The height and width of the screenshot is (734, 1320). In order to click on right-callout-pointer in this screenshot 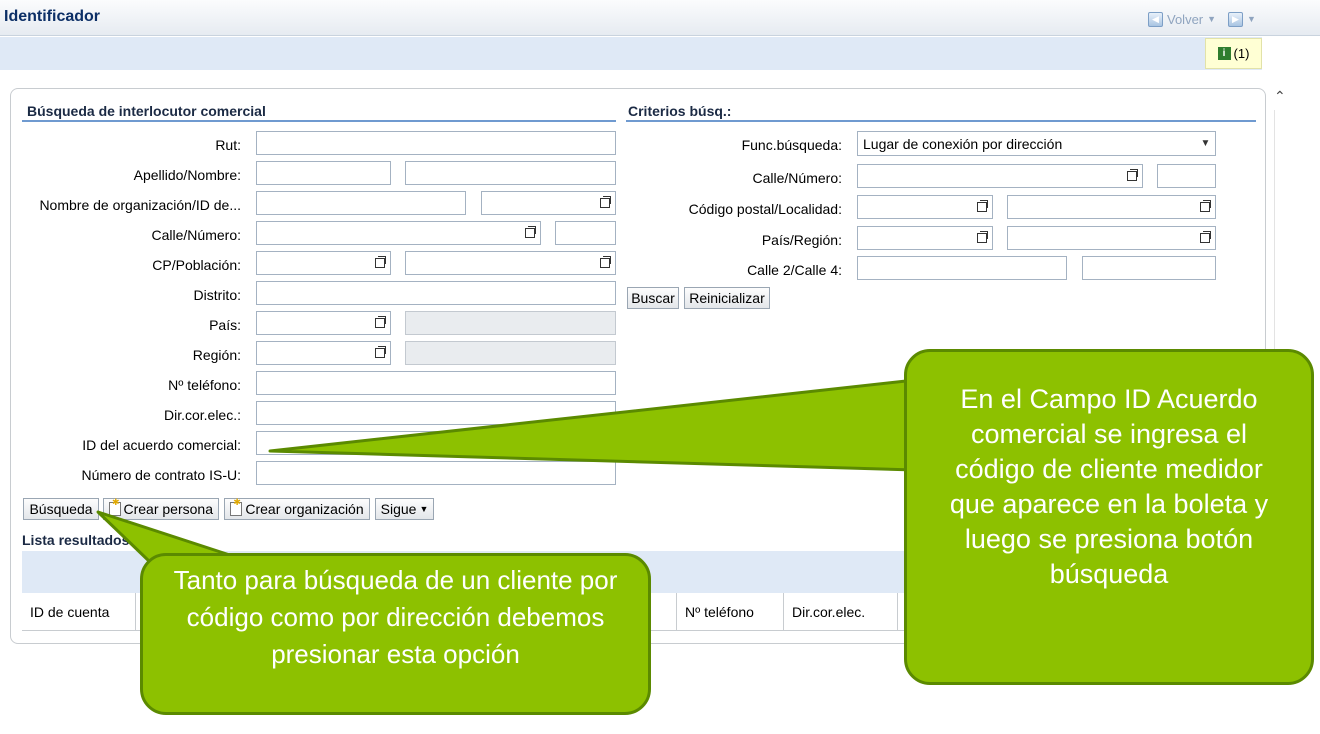, I will do `click(592, 425)`.